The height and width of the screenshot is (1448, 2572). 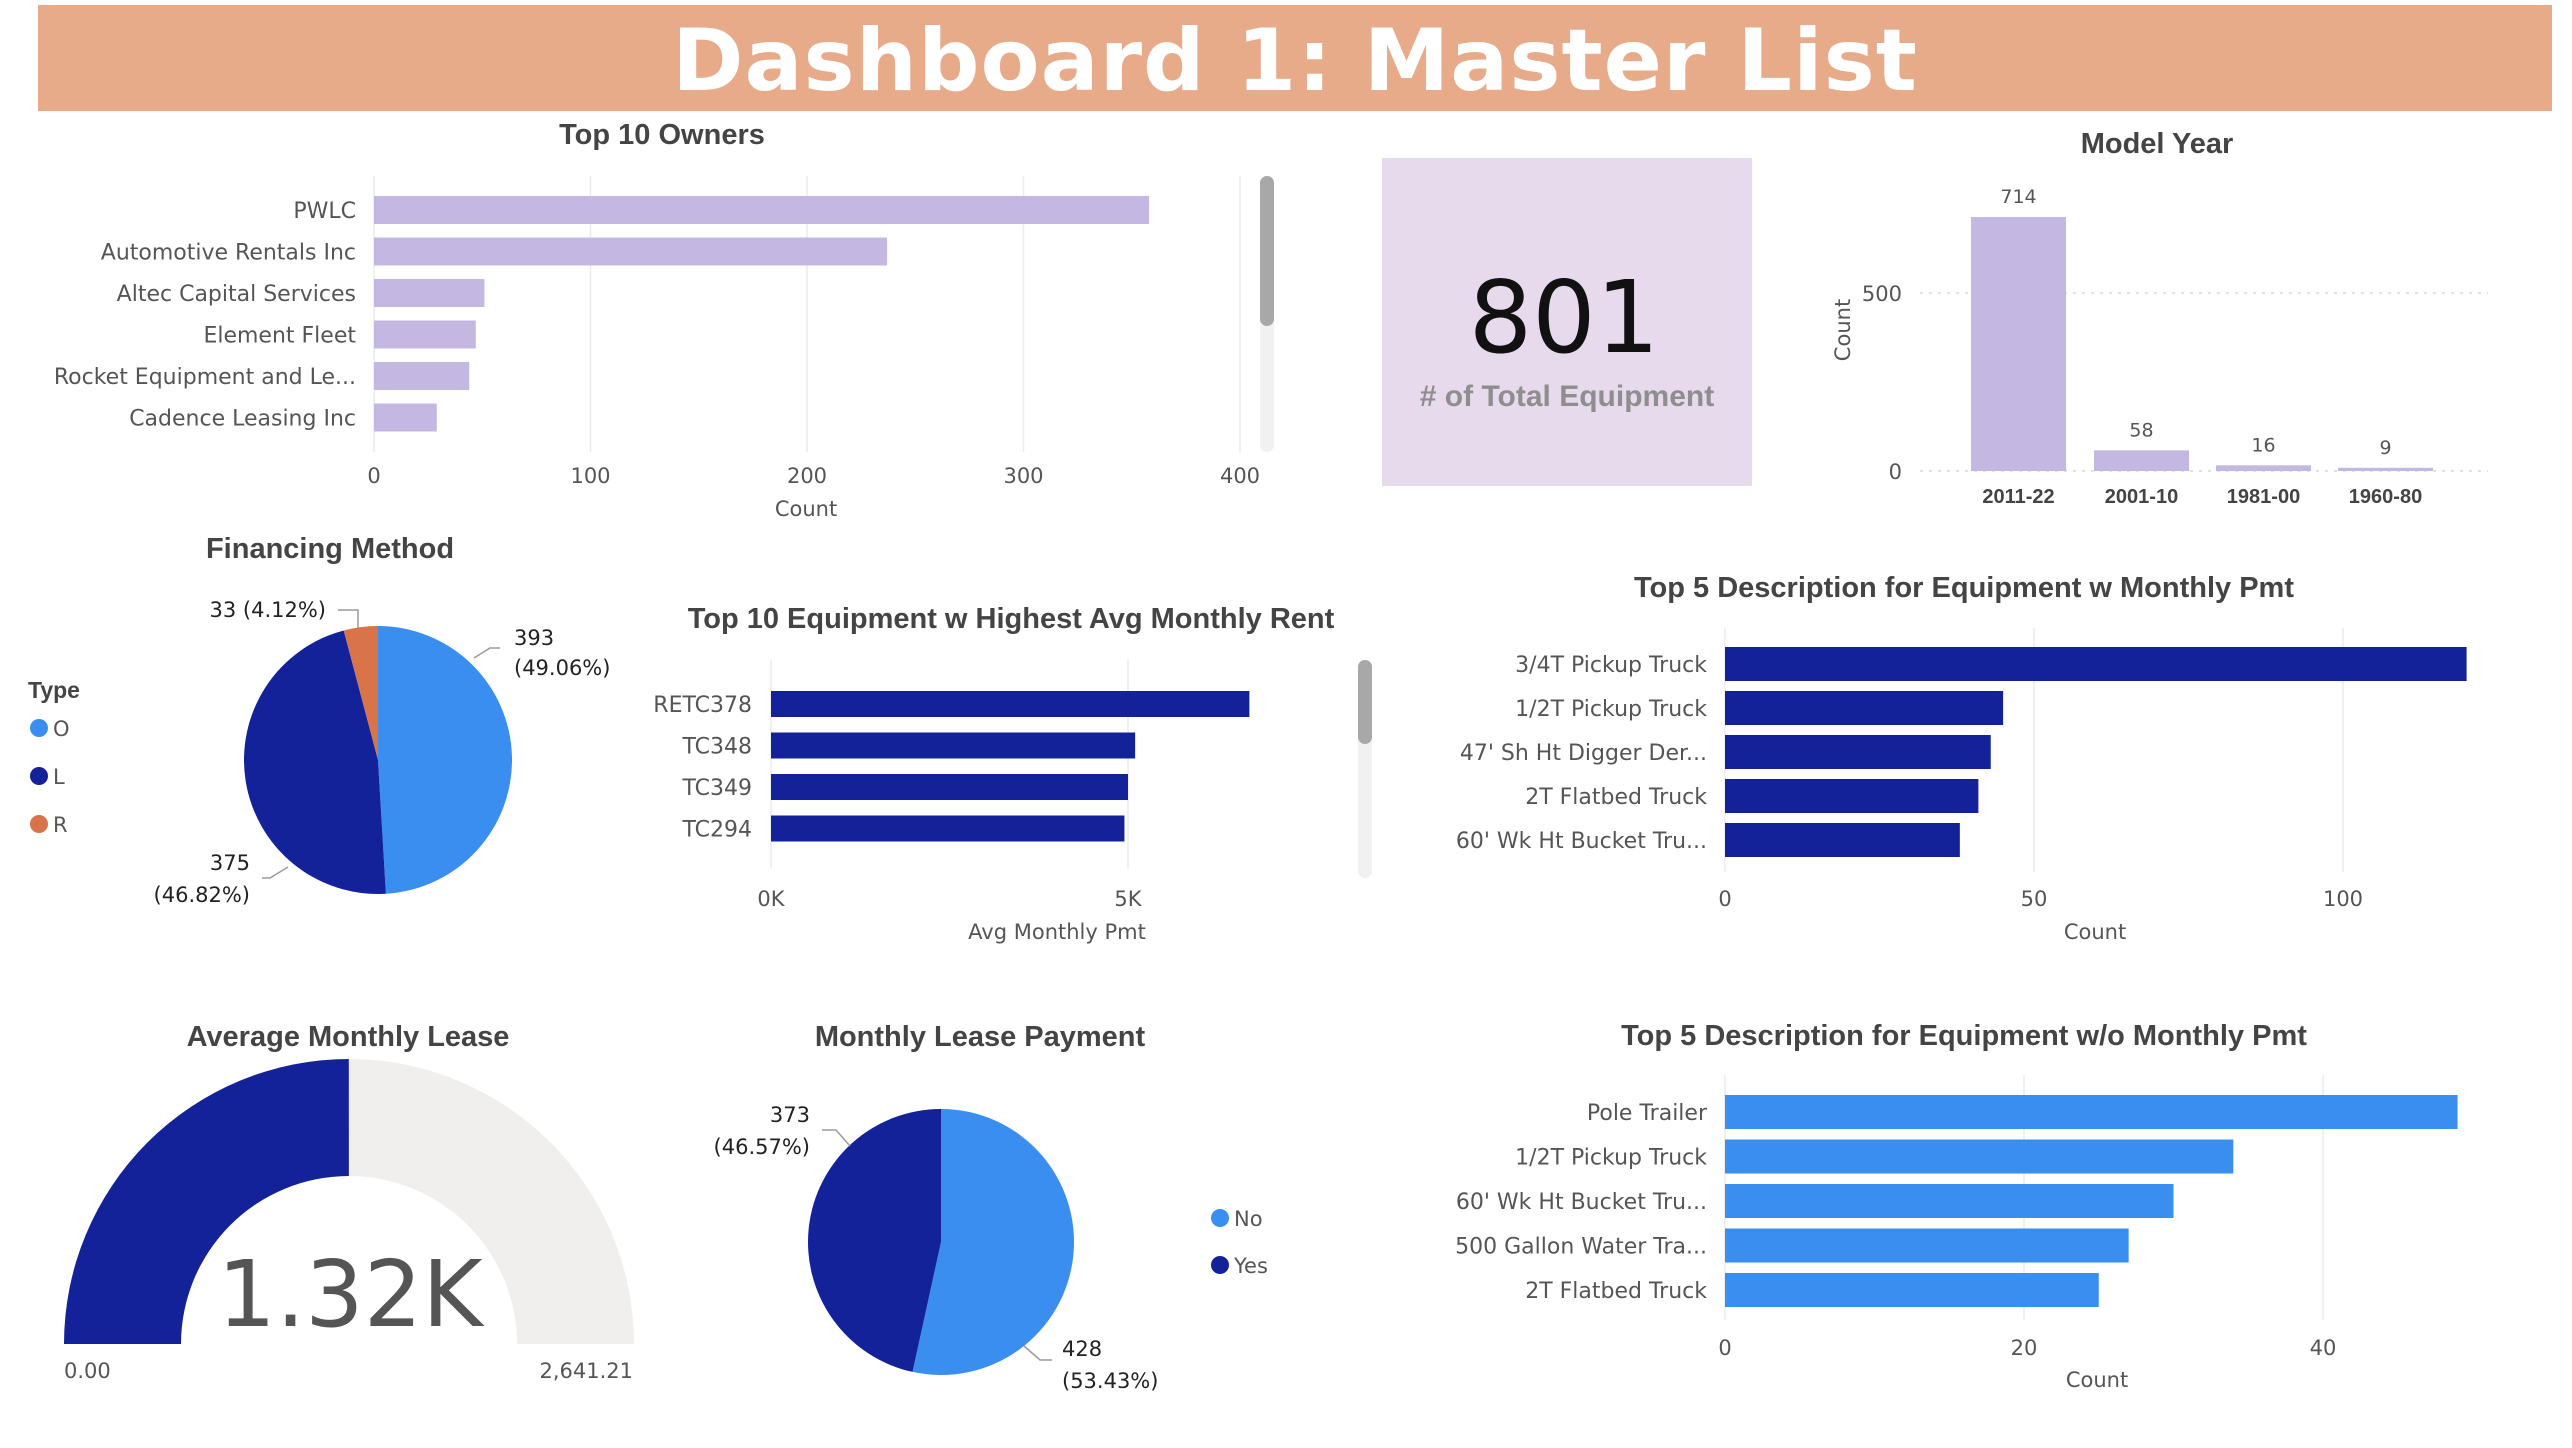 What do you see at coordinates (1843, 330) in the screenshot?
I see `model-year-axis-label: Count` at bounding box center [1843, 330].